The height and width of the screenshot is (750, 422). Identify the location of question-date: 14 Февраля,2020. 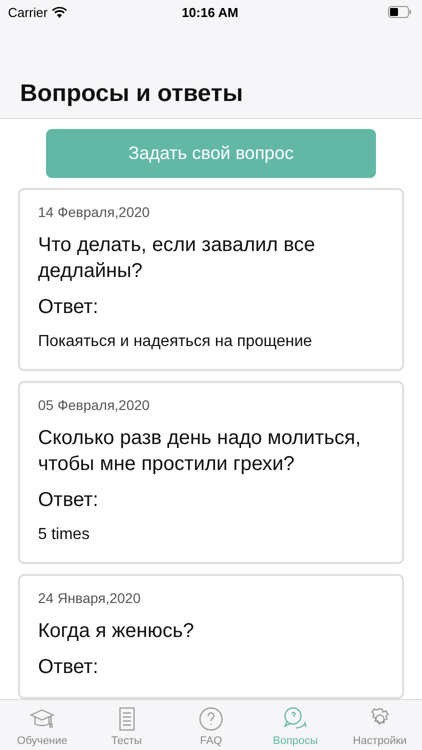
(94, 212).